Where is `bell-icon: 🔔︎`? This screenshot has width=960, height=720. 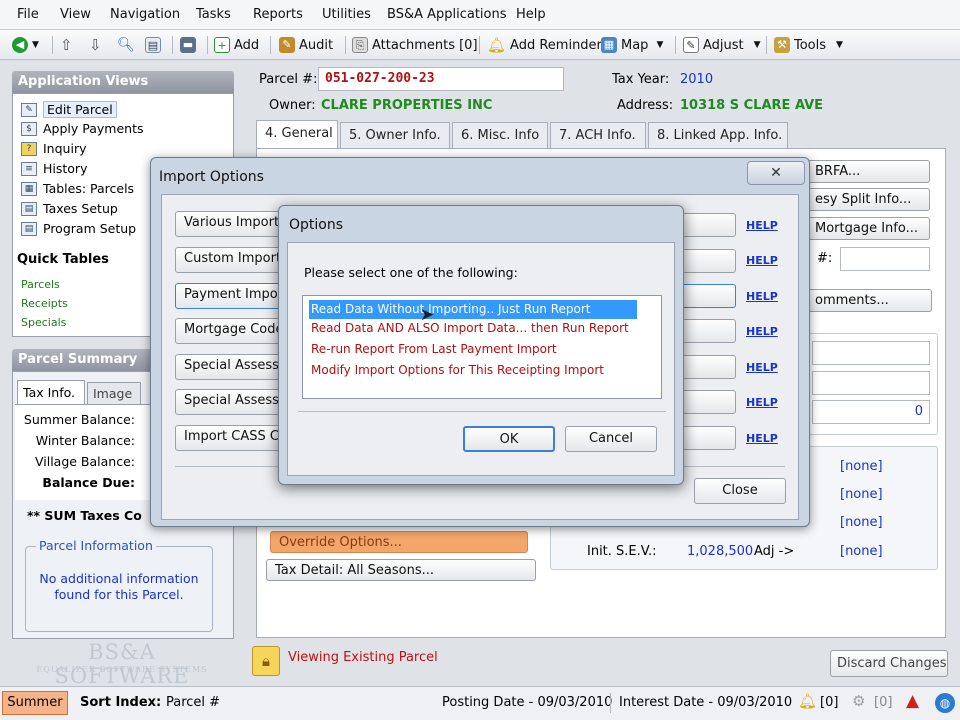 bell-icon: 🔔︎ is located at coordinates (807, 701).